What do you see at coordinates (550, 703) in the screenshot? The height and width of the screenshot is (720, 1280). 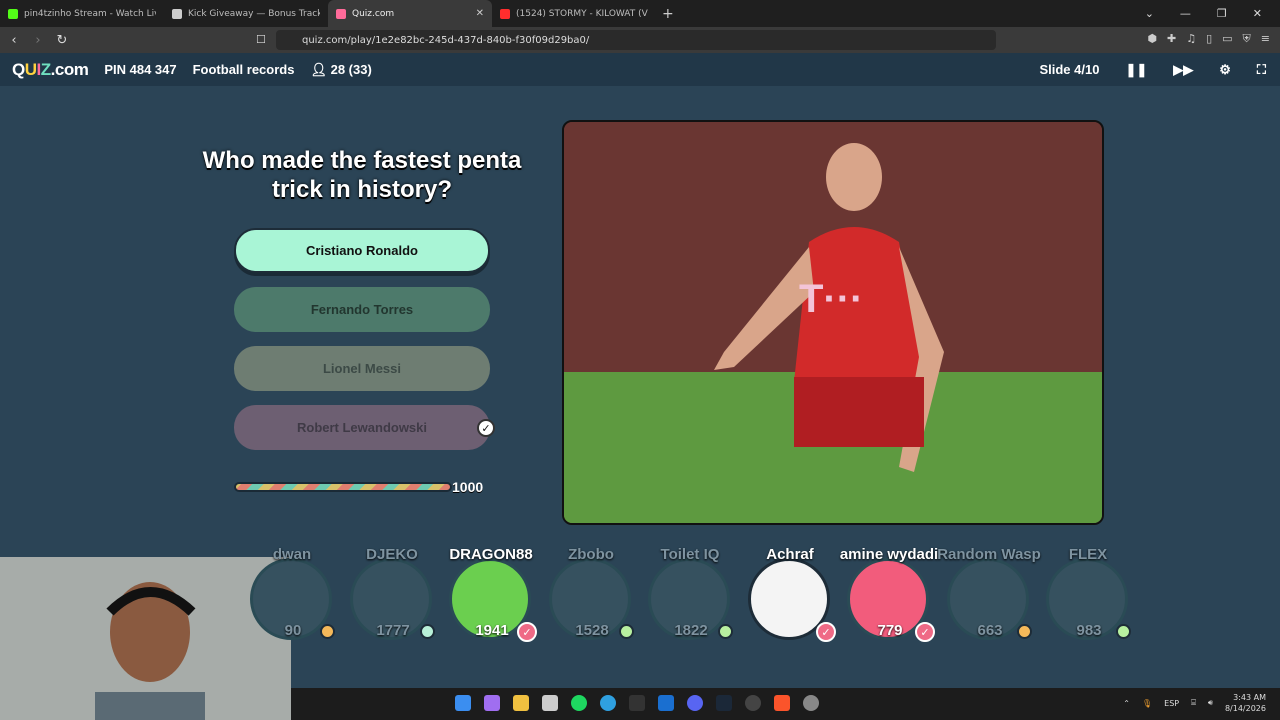 I see `store-icon` at bounding box center [550, 703].